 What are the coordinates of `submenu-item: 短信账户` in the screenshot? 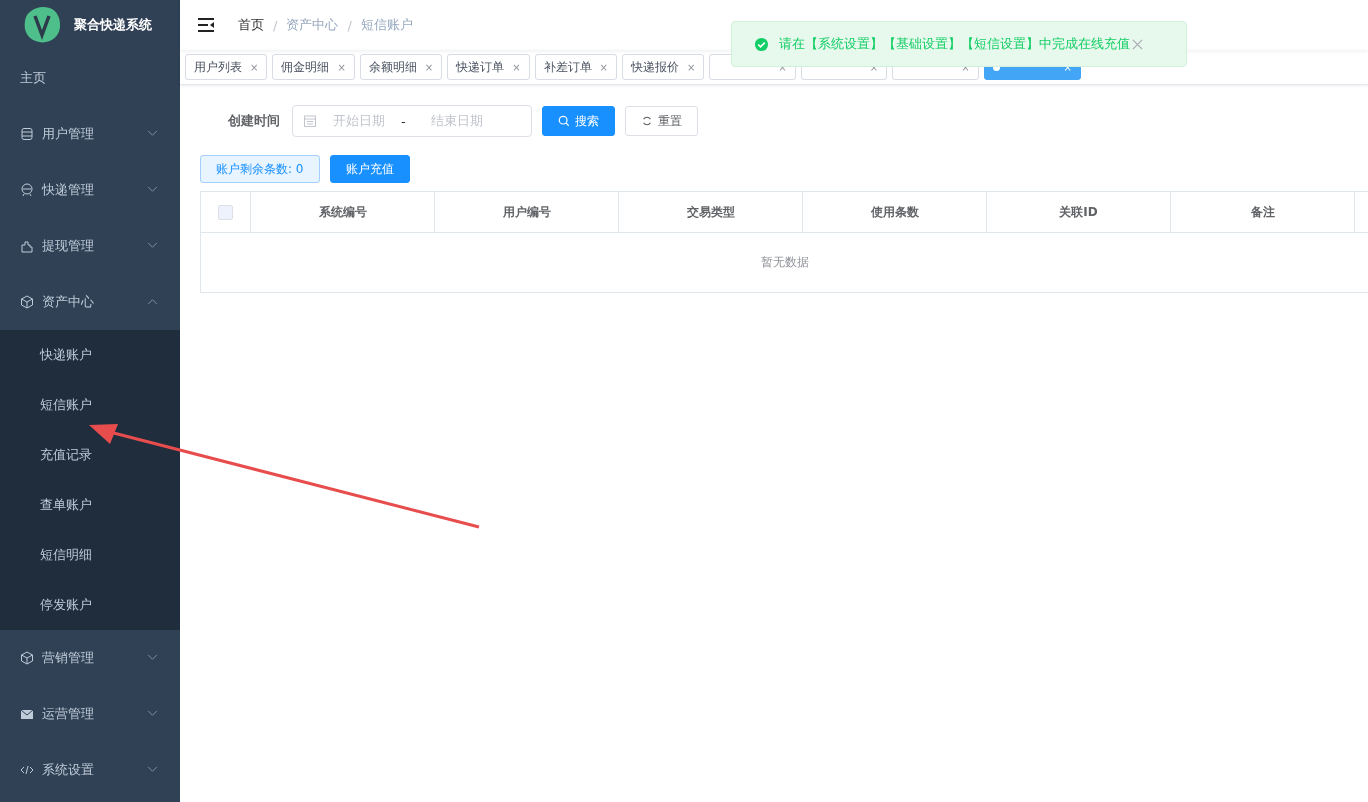 It's located at (90, 405).